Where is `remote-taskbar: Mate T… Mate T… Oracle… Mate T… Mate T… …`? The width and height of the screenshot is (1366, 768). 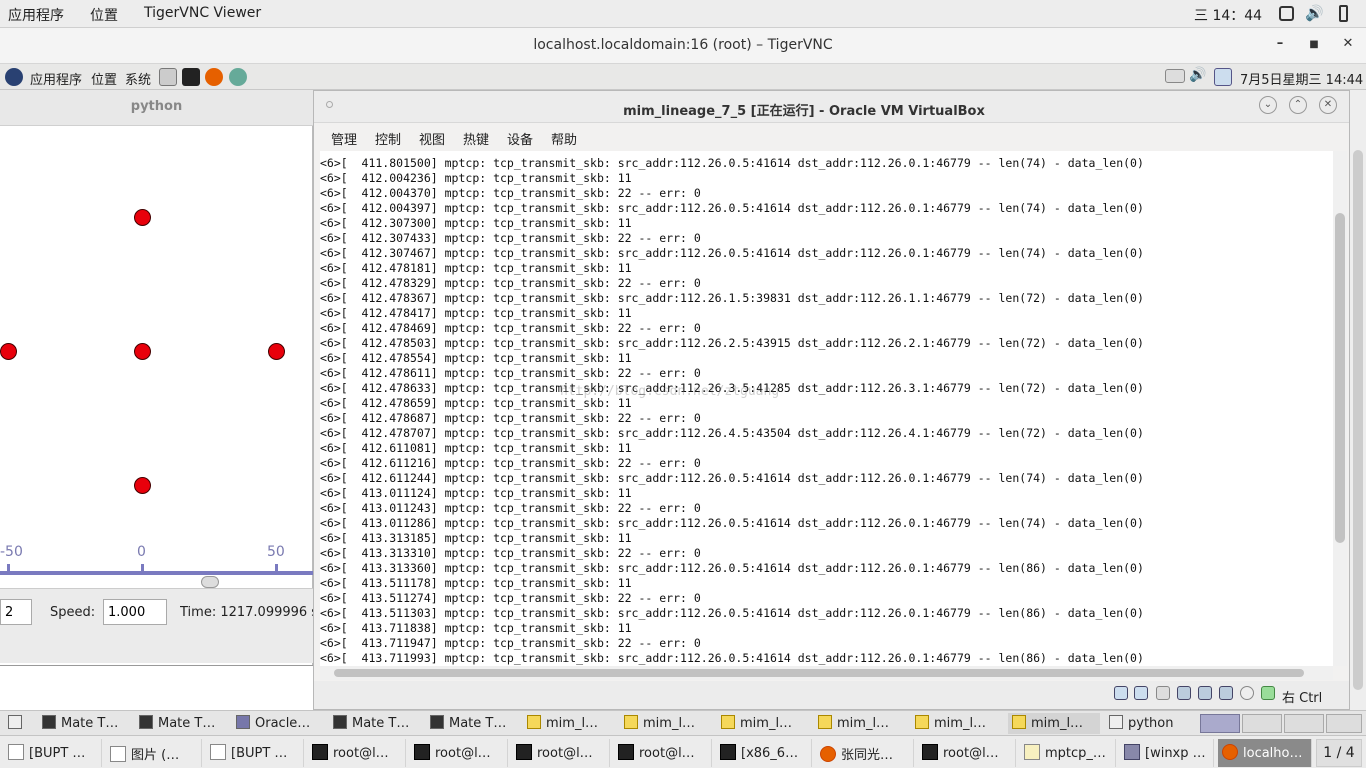
remote-taskbar: Mate T… Mate T… Oracle… Mate T… Mate T… … is located at coordinates (683, 722).